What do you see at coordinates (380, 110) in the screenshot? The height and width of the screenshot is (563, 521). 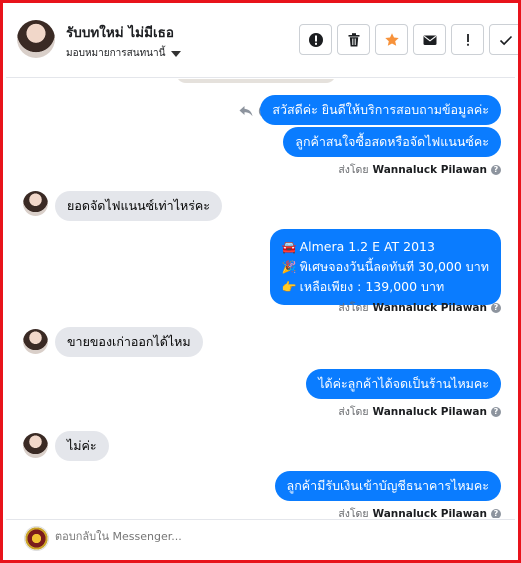 I see `outgoing-message: สวัสดีค่ะ ยินดีให้บริการสอบถามข้อมูลค่ะ` at bounding box center [380, 110].